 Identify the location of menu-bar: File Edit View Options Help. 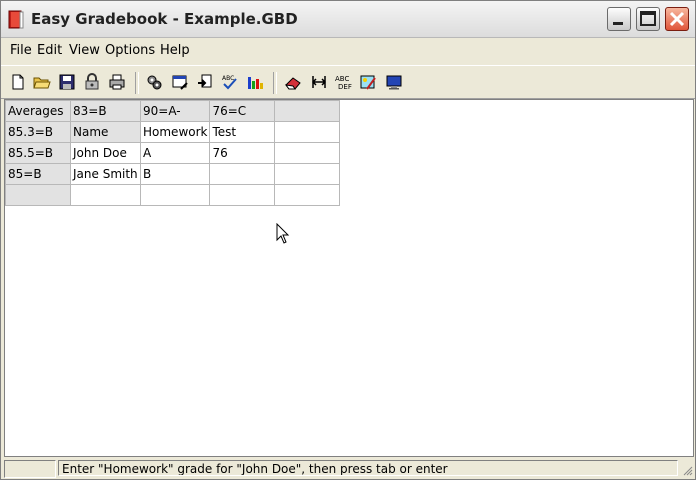
(348, 51).